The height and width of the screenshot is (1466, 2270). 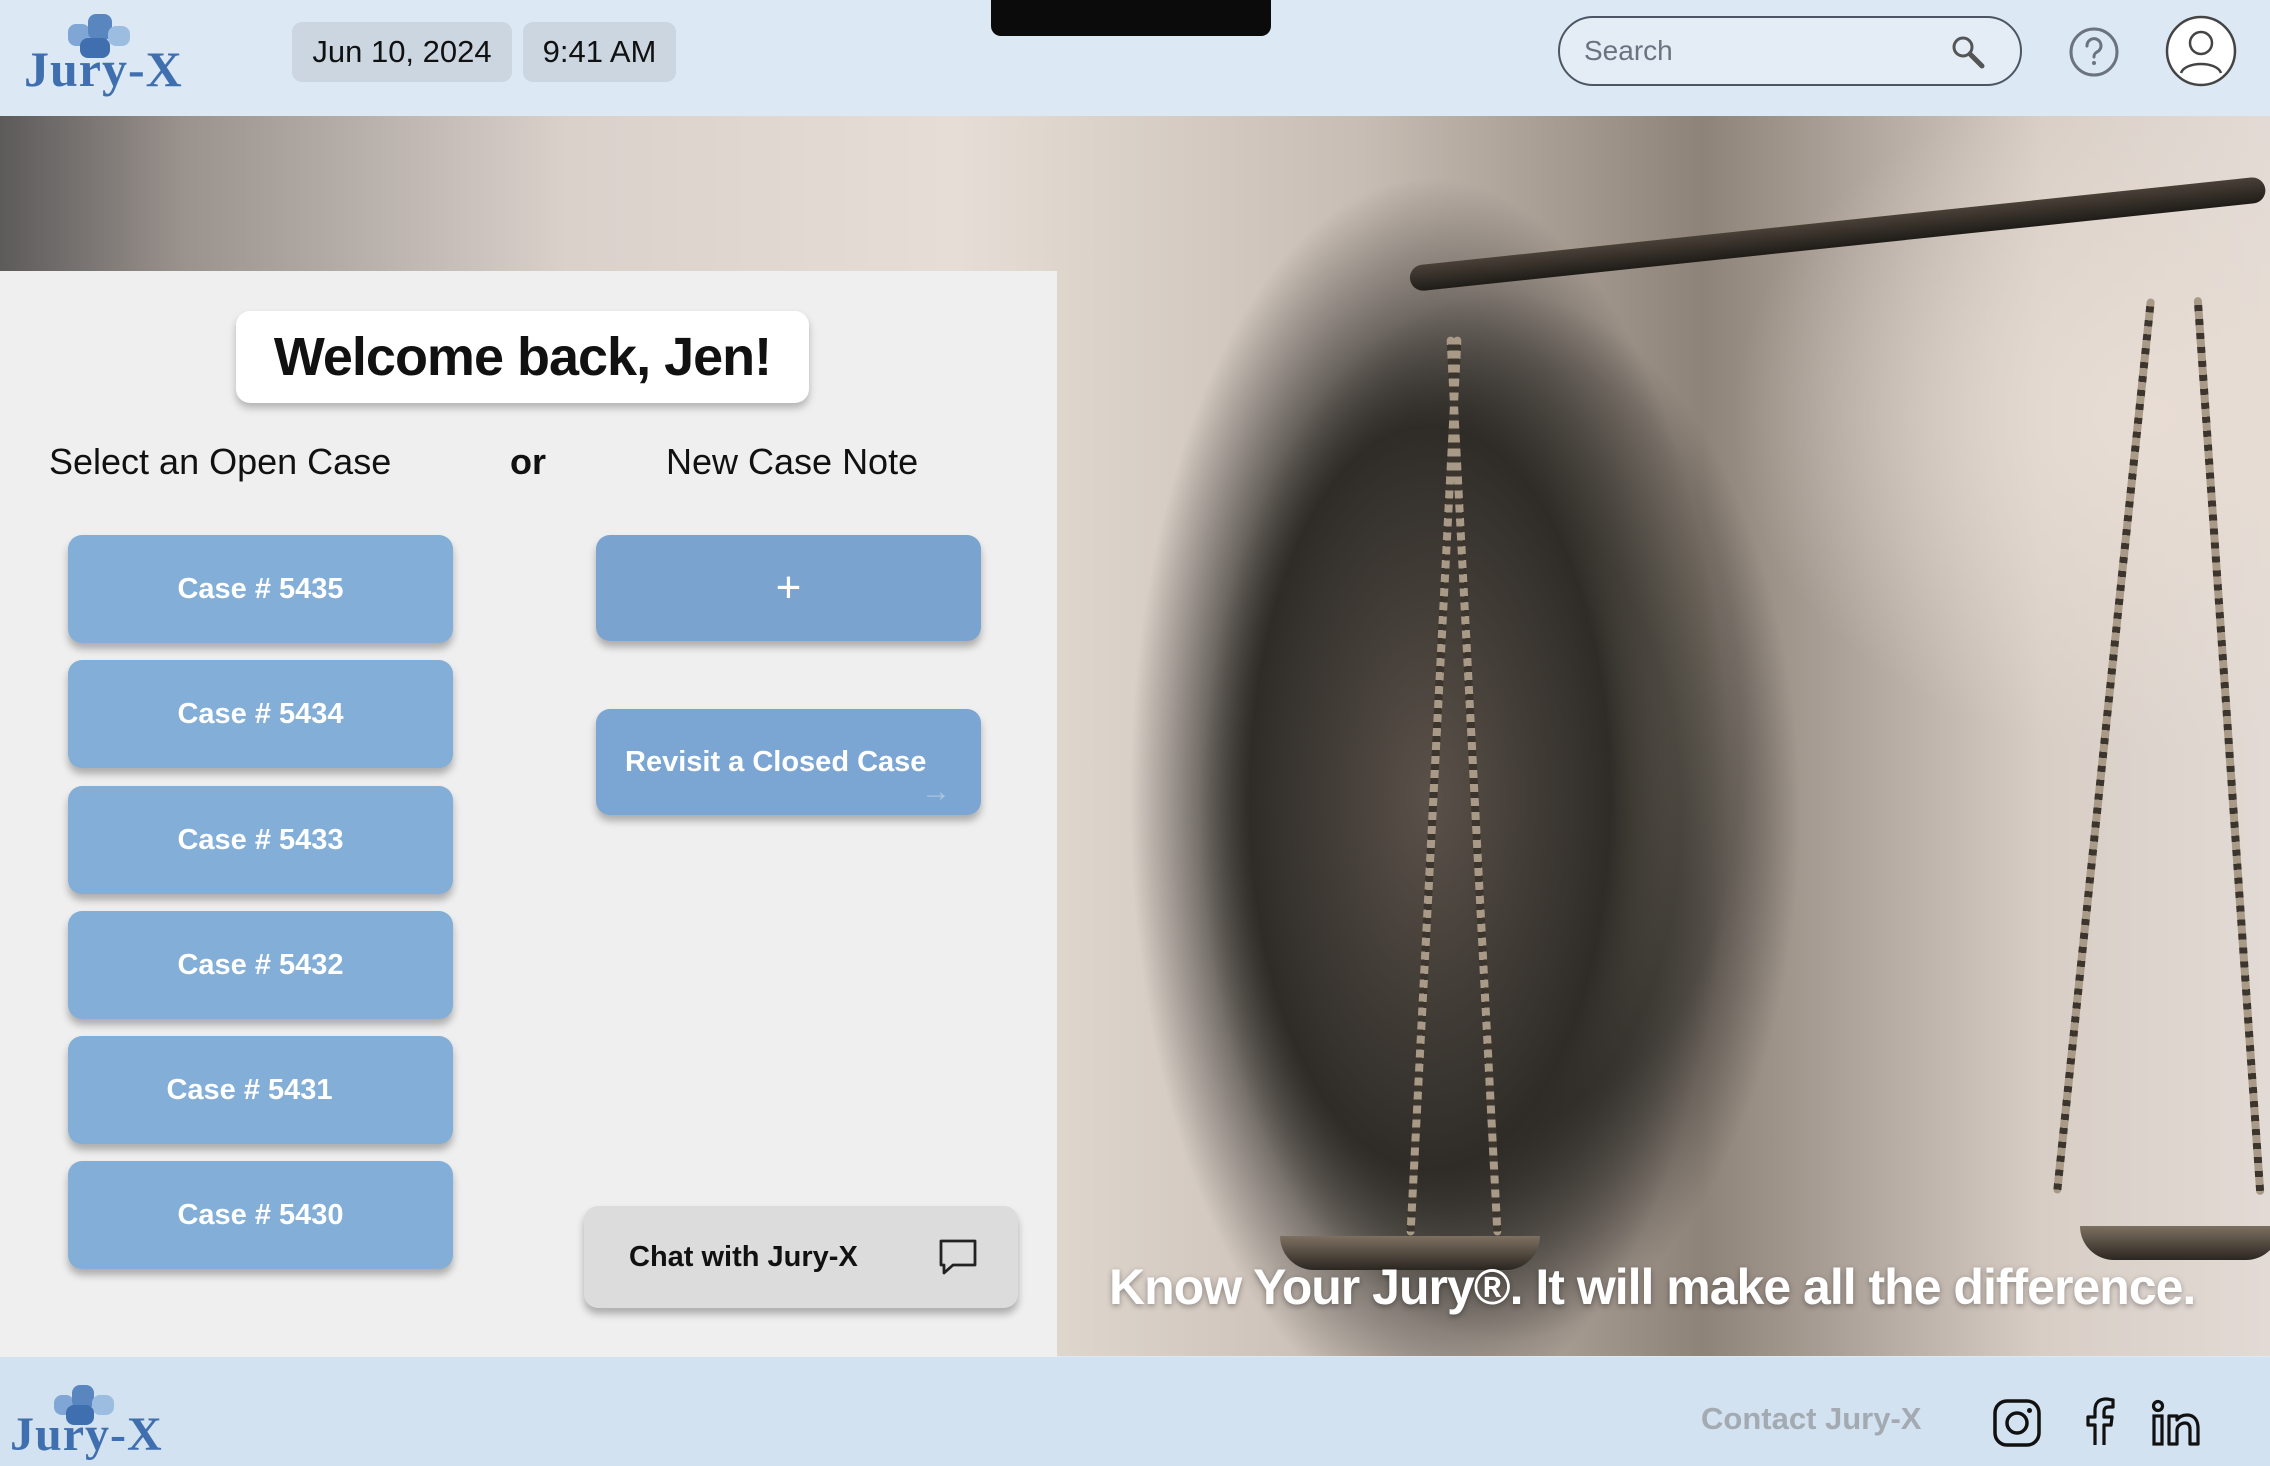 What do you see at coordinates (528, 461) in the screenshot?
I see `or-separator: or` at bounding box center [528, 461].